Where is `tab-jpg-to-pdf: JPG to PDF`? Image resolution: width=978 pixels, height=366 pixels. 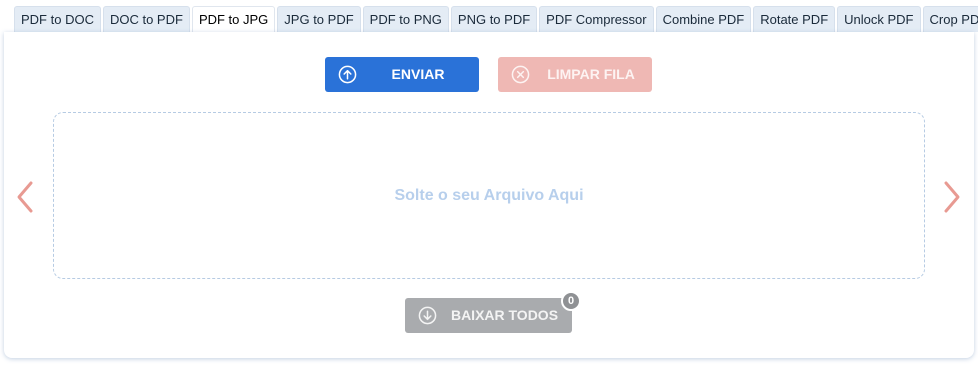 tab-jpg-to-pdf: JPG to PDF is located at coordinates (319, 19).